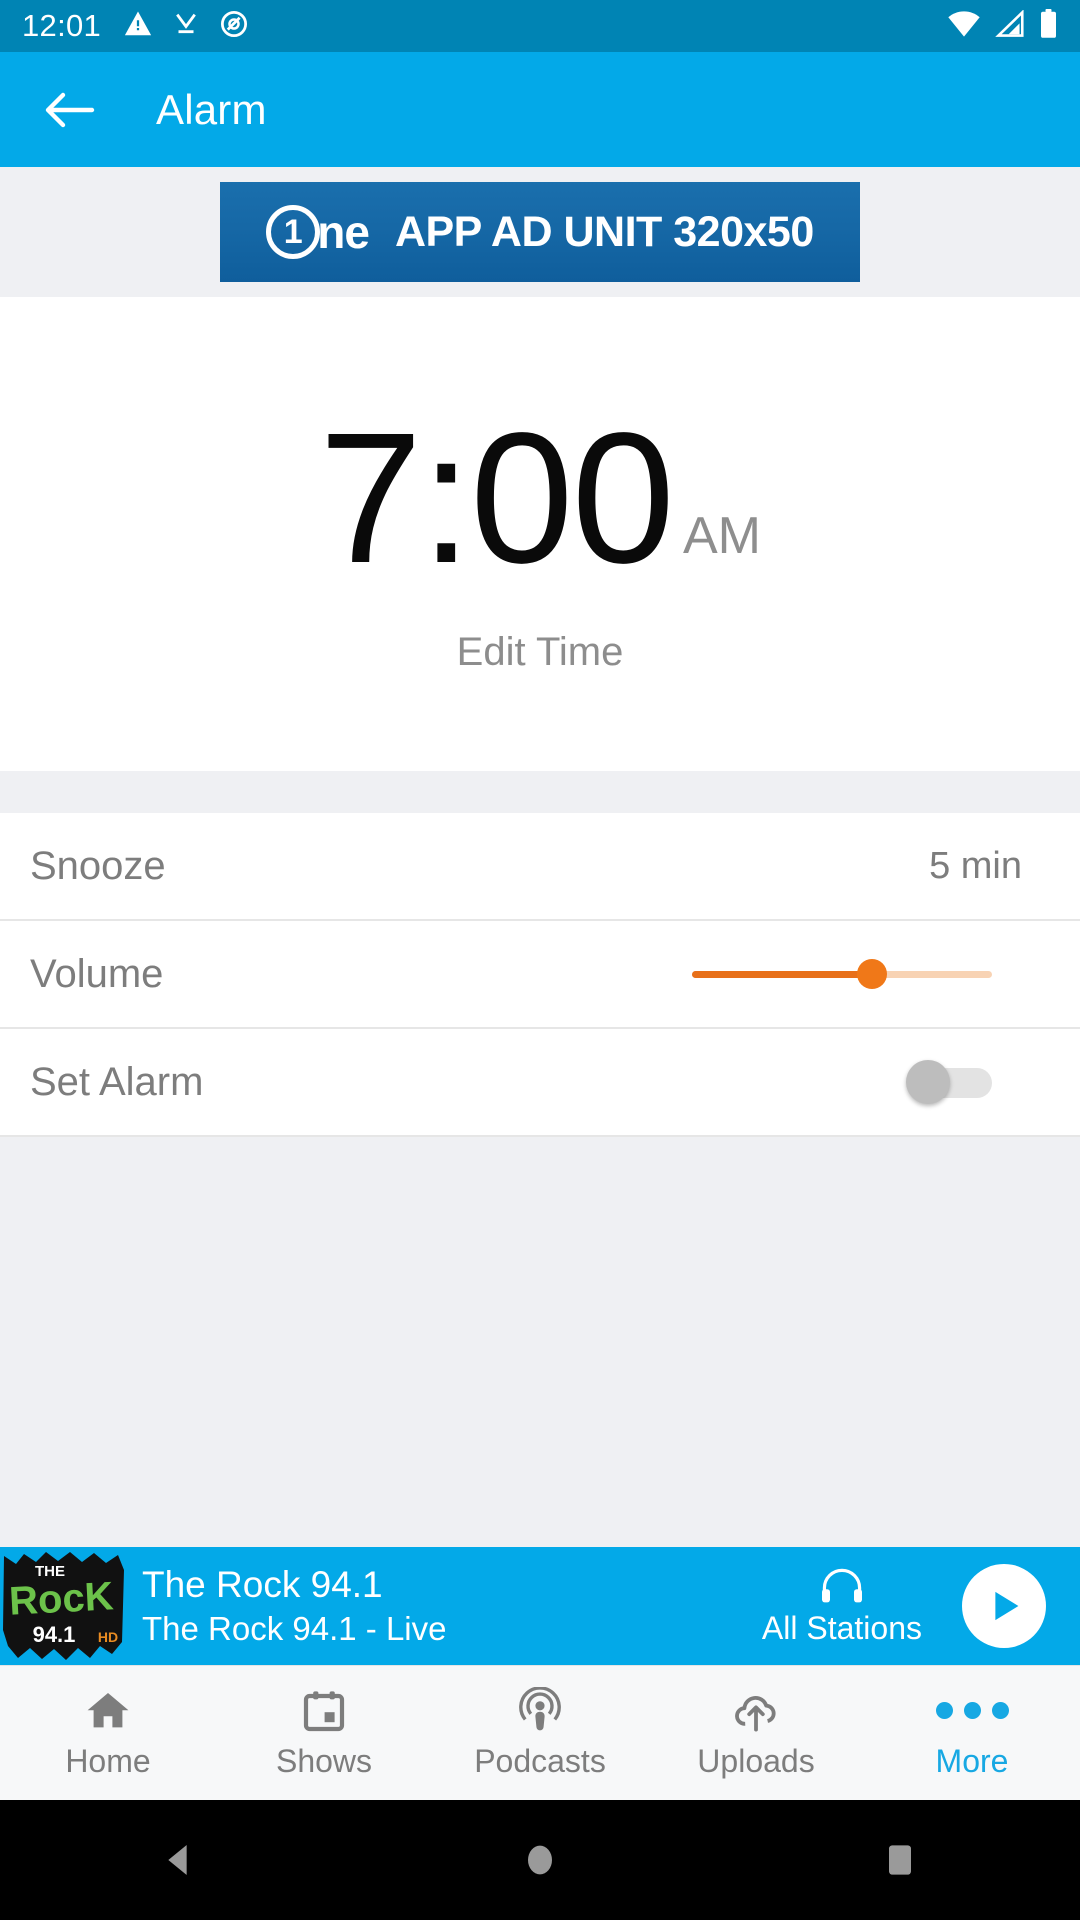  Describe the element at coordinates (842, 1606) in the screenshot. I see `all-stations-button: All Stations` at that location.